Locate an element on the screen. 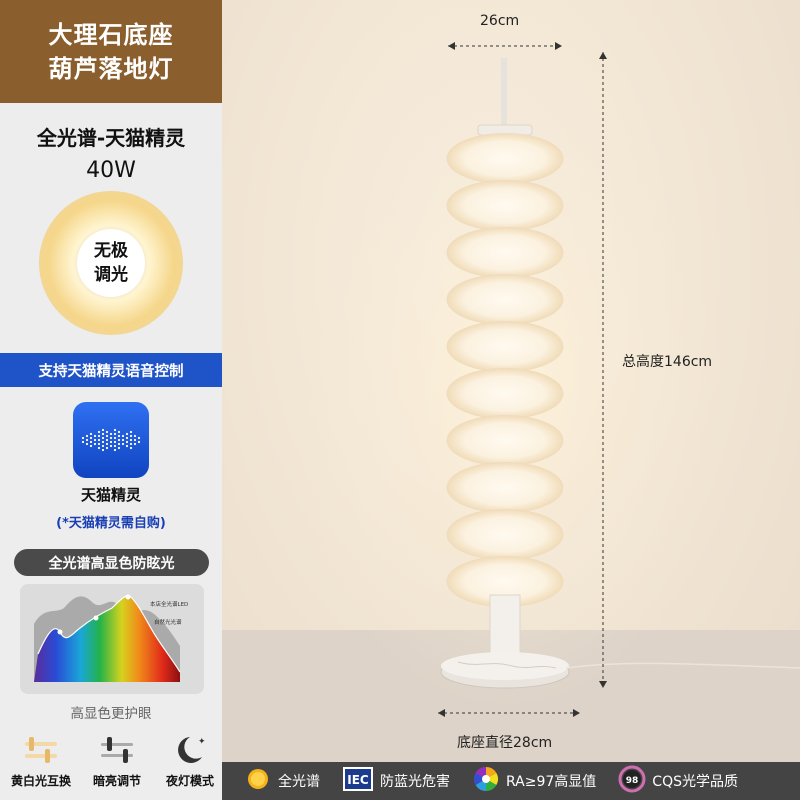 The width and height of the screenshot is (800, 800). lamp-pole is located at coordinates (505, 626).